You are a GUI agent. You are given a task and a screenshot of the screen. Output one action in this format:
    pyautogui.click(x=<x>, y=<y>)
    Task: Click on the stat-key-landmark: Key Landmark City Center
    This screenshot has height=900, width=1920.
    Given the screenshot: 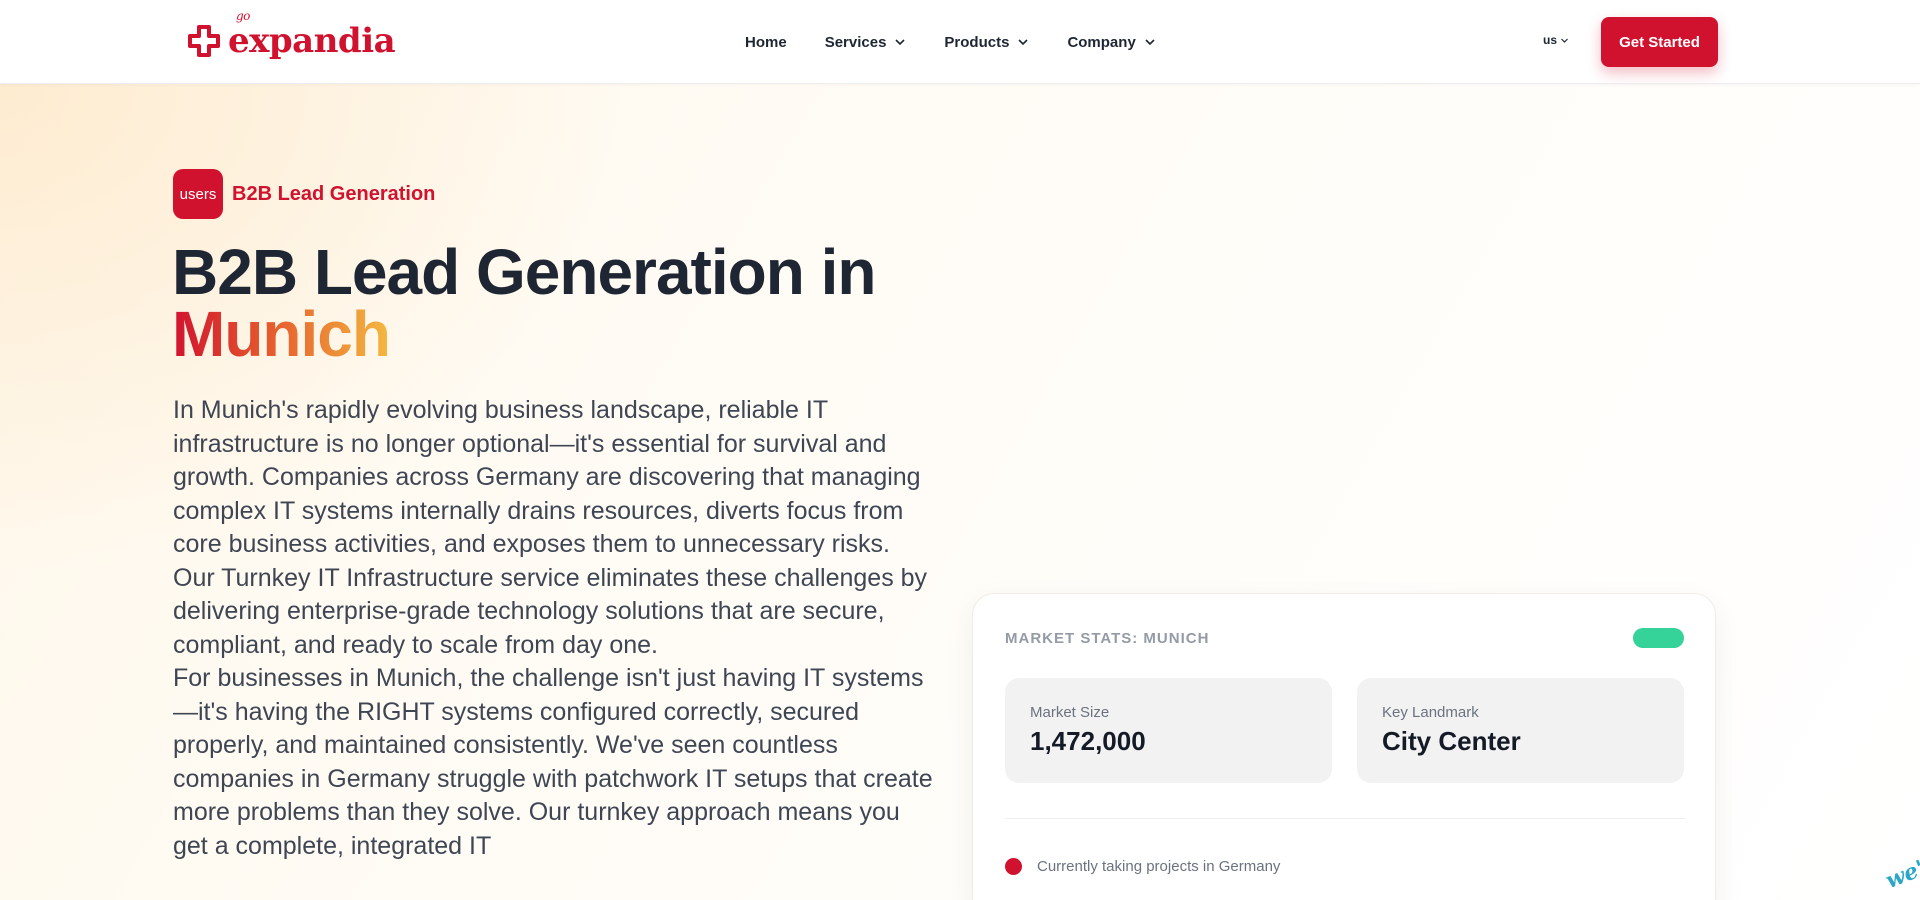 What is the action you would take?
    pyautogui.click(x=1520, y=730)
    